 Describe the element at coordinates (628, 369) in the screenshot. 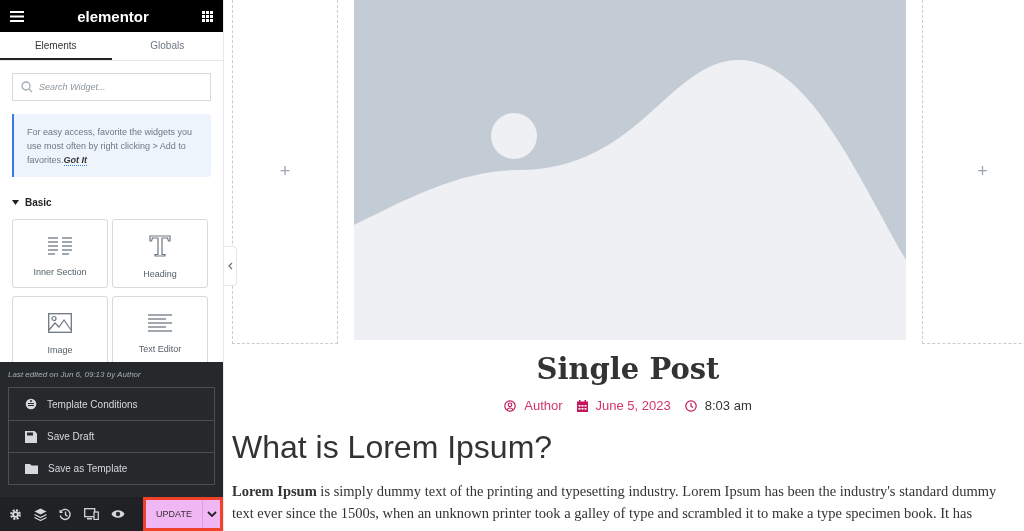

I see `post-title: Single Post` at that location.